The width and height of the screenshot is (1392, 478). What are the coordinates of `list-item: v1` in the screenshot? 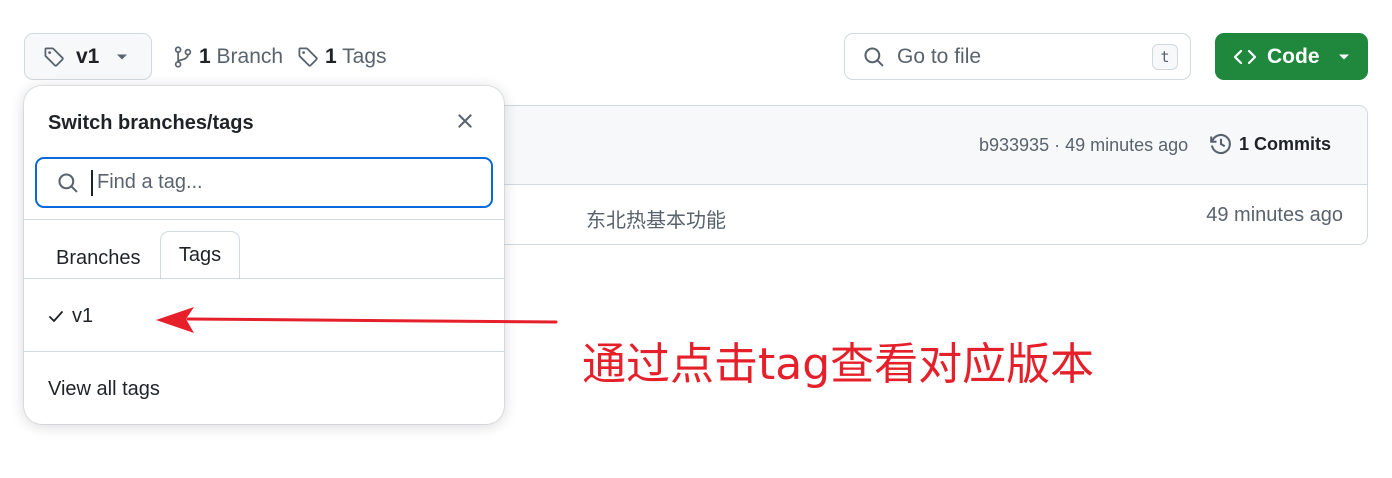 It's located at (70, 316).